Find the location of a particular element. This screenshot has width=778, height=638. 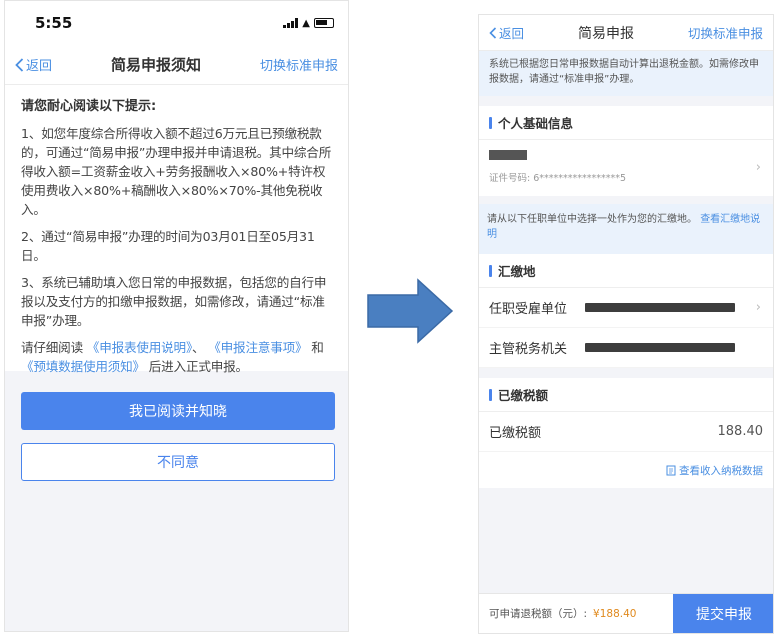

left-nav-bar: 返回 简易申报须知 切换标准申报 is located at coordinates (176, 65).